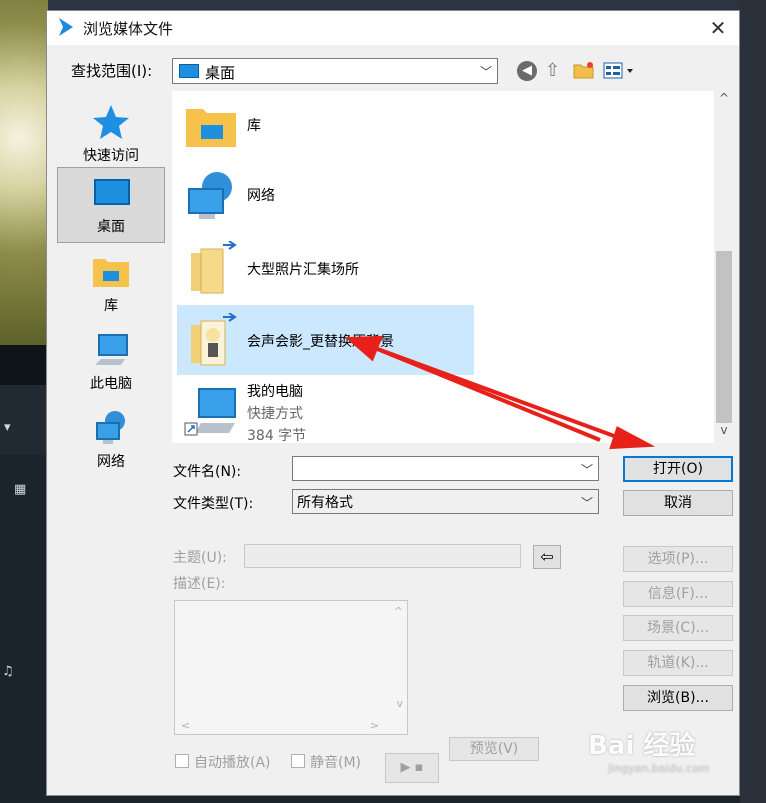 This screenshot has height=803, width=766. Describe the element at coordinates (393, 28) in the screenshot. I see `title-bar: 浏览媒体文件 ✕` at that location.